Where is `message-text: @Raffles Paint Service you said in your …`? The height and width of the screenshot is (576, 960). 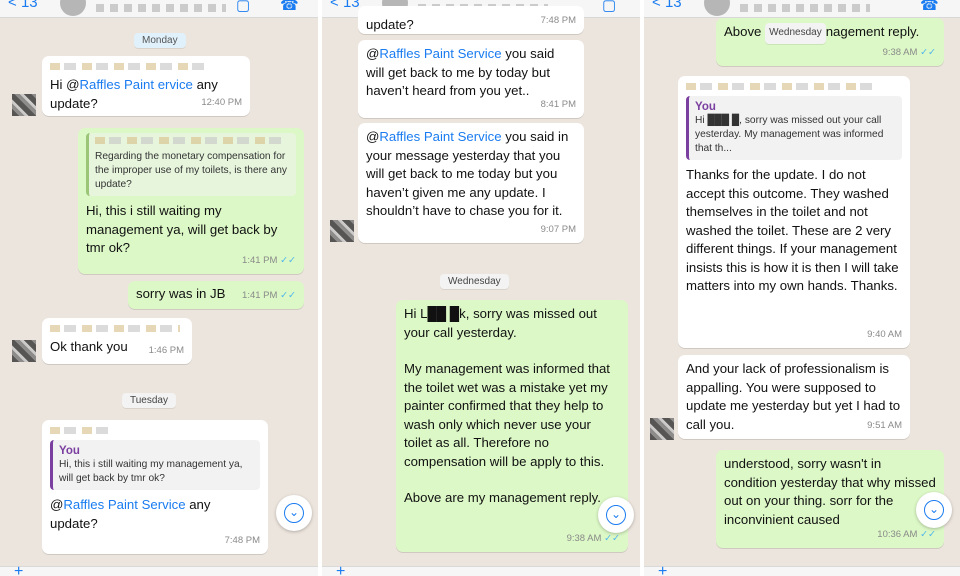 message-text: @Raffles Paint Service you said in your … is located at coordinates (467, 173).